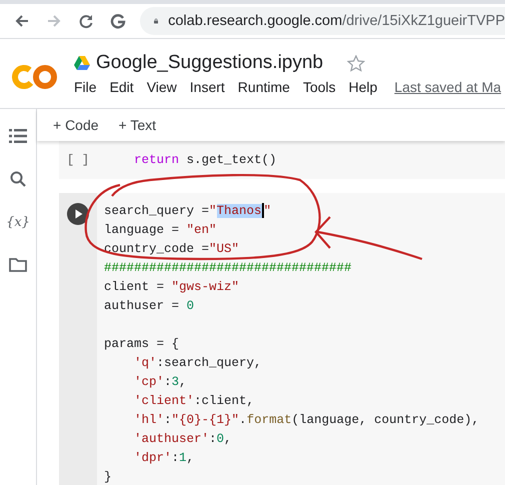 The width and height of the screenshot is (505, 485). Describe the element at coordinates (172, 287) in the screenshot. I see `code-line: client = "gws-wiz"` at that location.